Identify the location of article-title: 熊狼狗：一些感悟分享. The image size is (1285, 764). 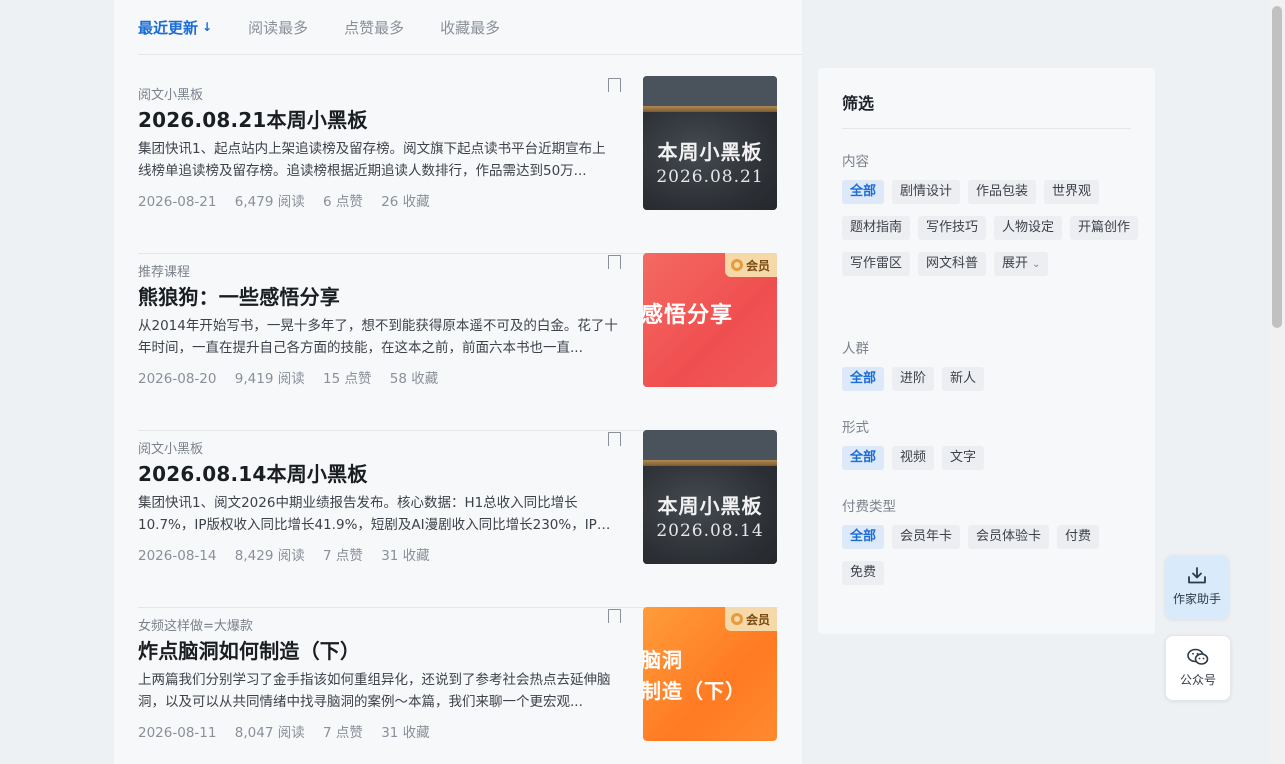
(239, 295).